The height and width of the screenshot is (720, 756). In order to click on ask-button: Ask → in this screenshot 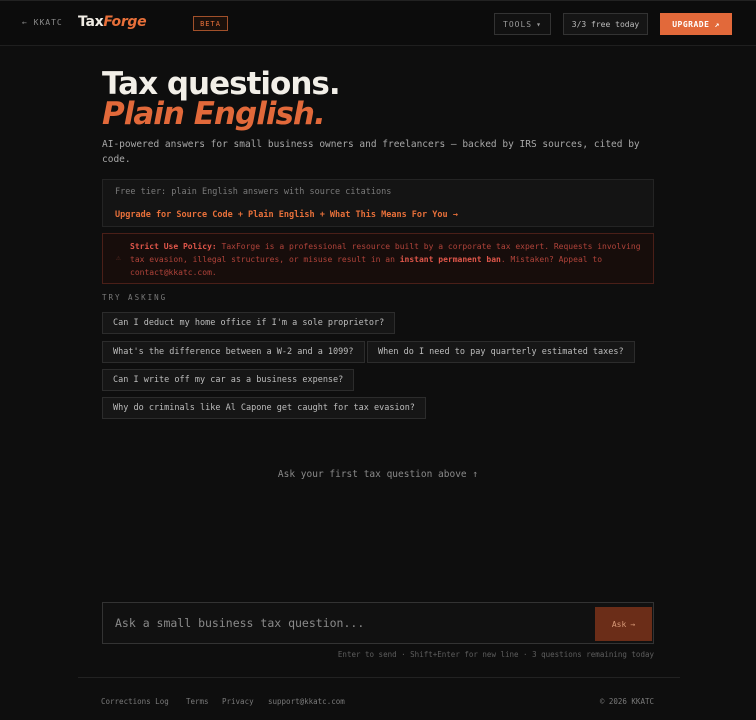, I will do `click(623, 624)`.